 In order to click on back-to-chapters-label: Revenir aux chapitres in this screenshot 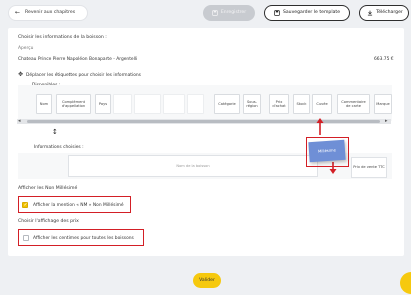, I will do `click(50, 13)`.